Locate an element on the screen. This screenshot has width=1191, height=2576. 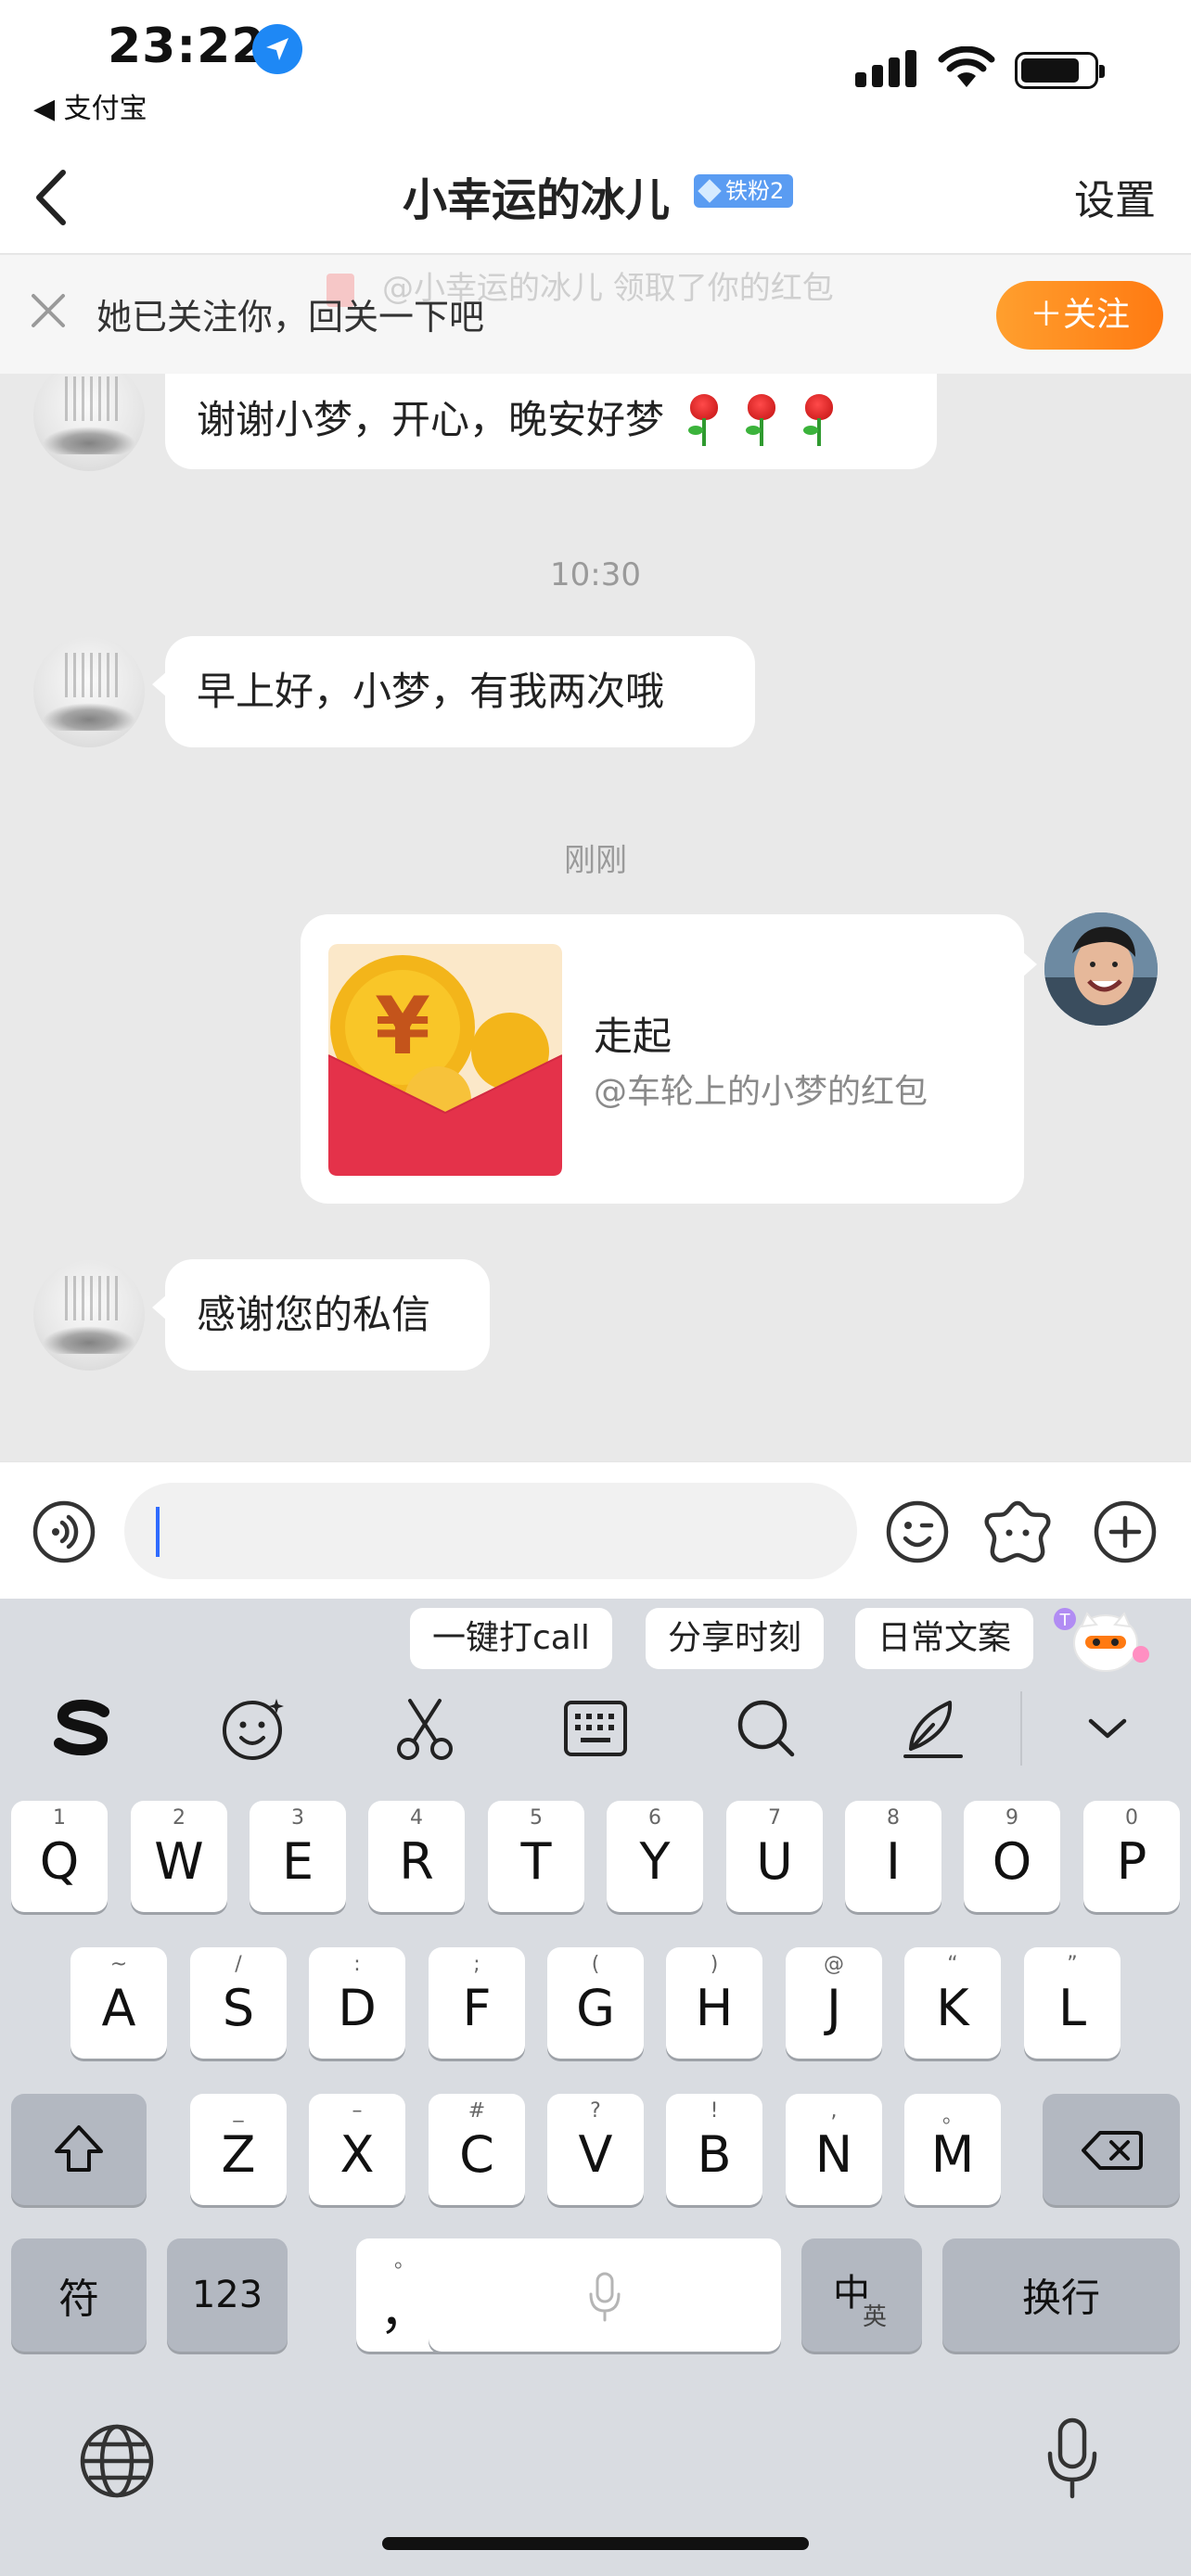
key-f: ; F is located at coordinates (477, 2003).